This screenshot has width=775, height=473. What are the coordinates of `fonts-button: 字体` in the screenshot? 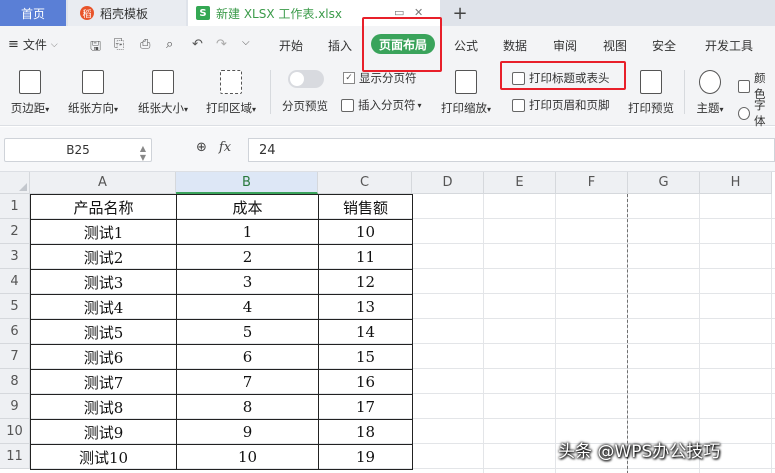 It's located at (756, 113).